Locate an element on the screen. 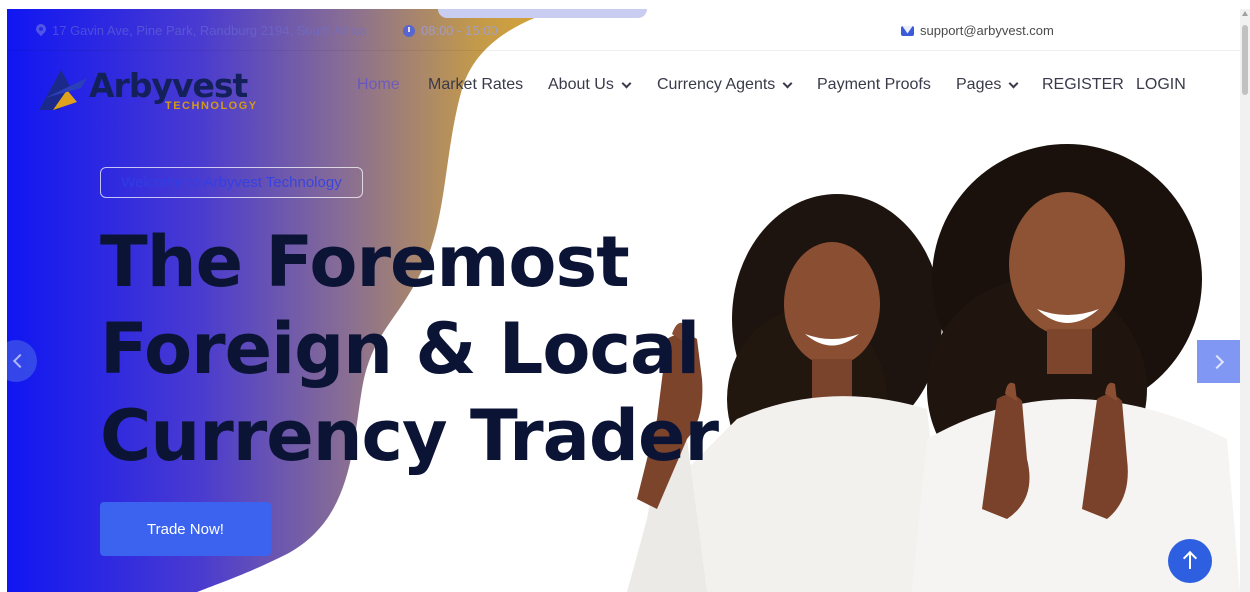 This screenshot has height=592, width=1250. clock-icon is located at coordinates (409, 30).